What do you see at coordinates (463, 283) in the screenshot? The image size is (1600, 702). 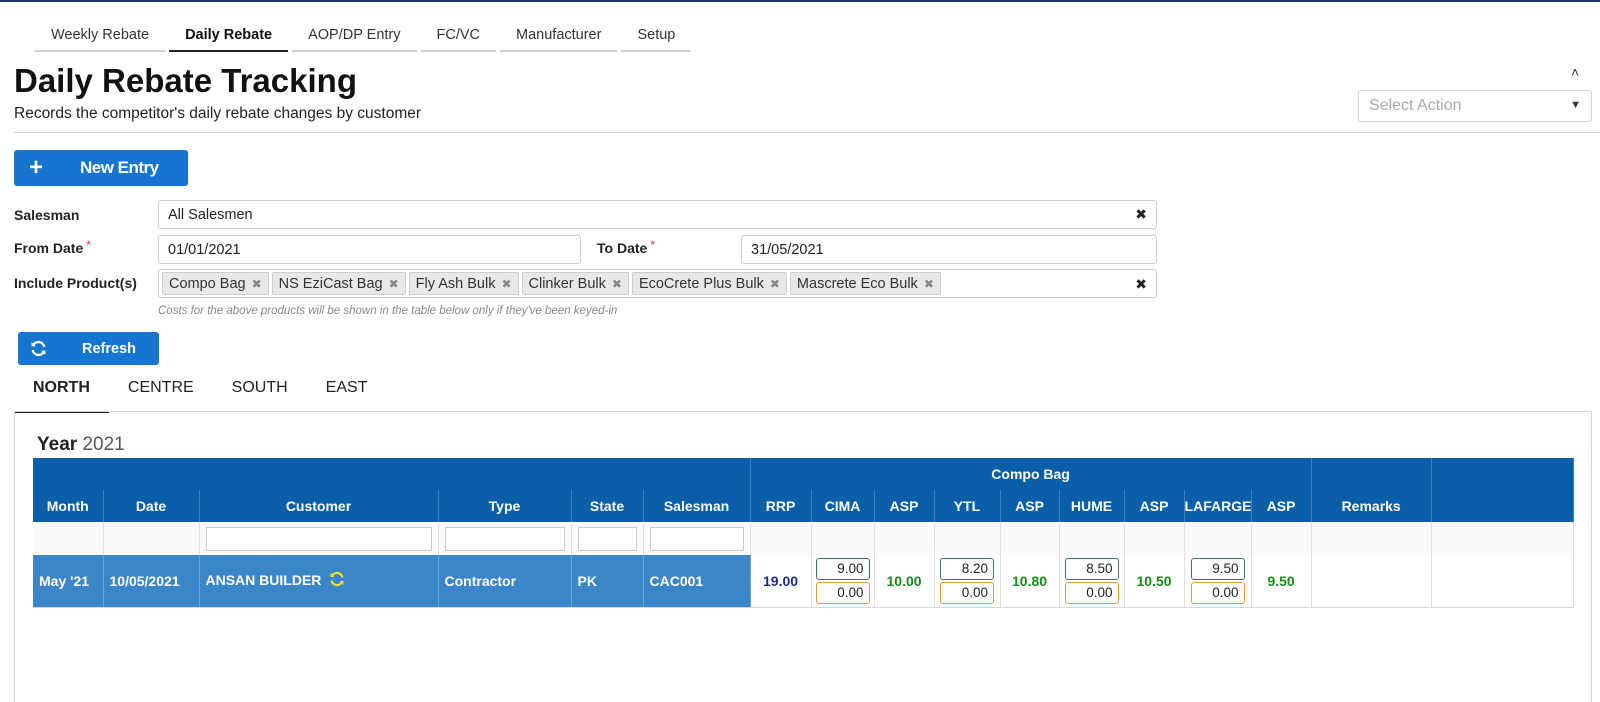 I see `product-tag: Fly Ash Bulk ✖` at bounding box center [463, 283].